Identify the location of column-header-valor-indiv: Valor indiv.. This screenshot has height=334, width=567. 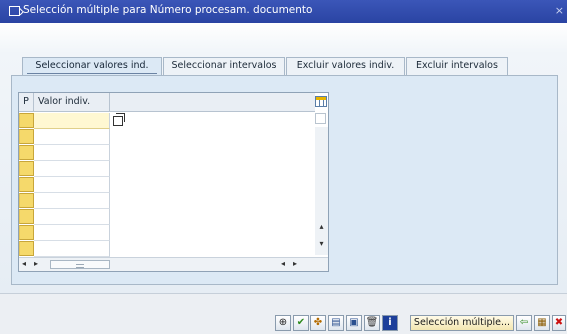
(72, 102).